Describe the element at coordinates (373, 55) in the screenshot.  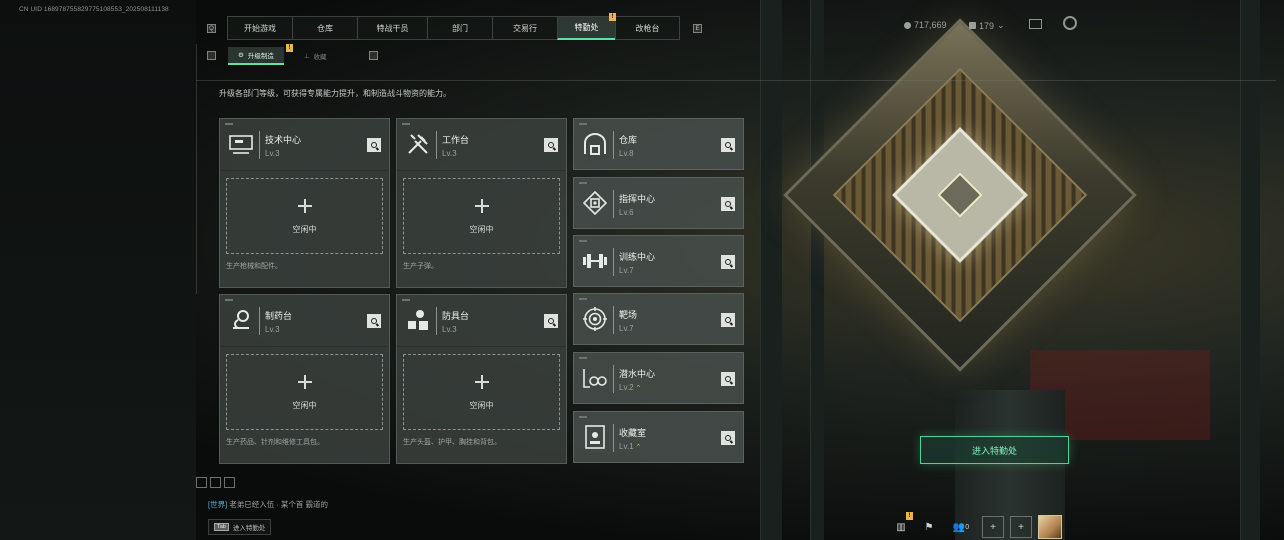
I see `next-subtab-key` at that location.